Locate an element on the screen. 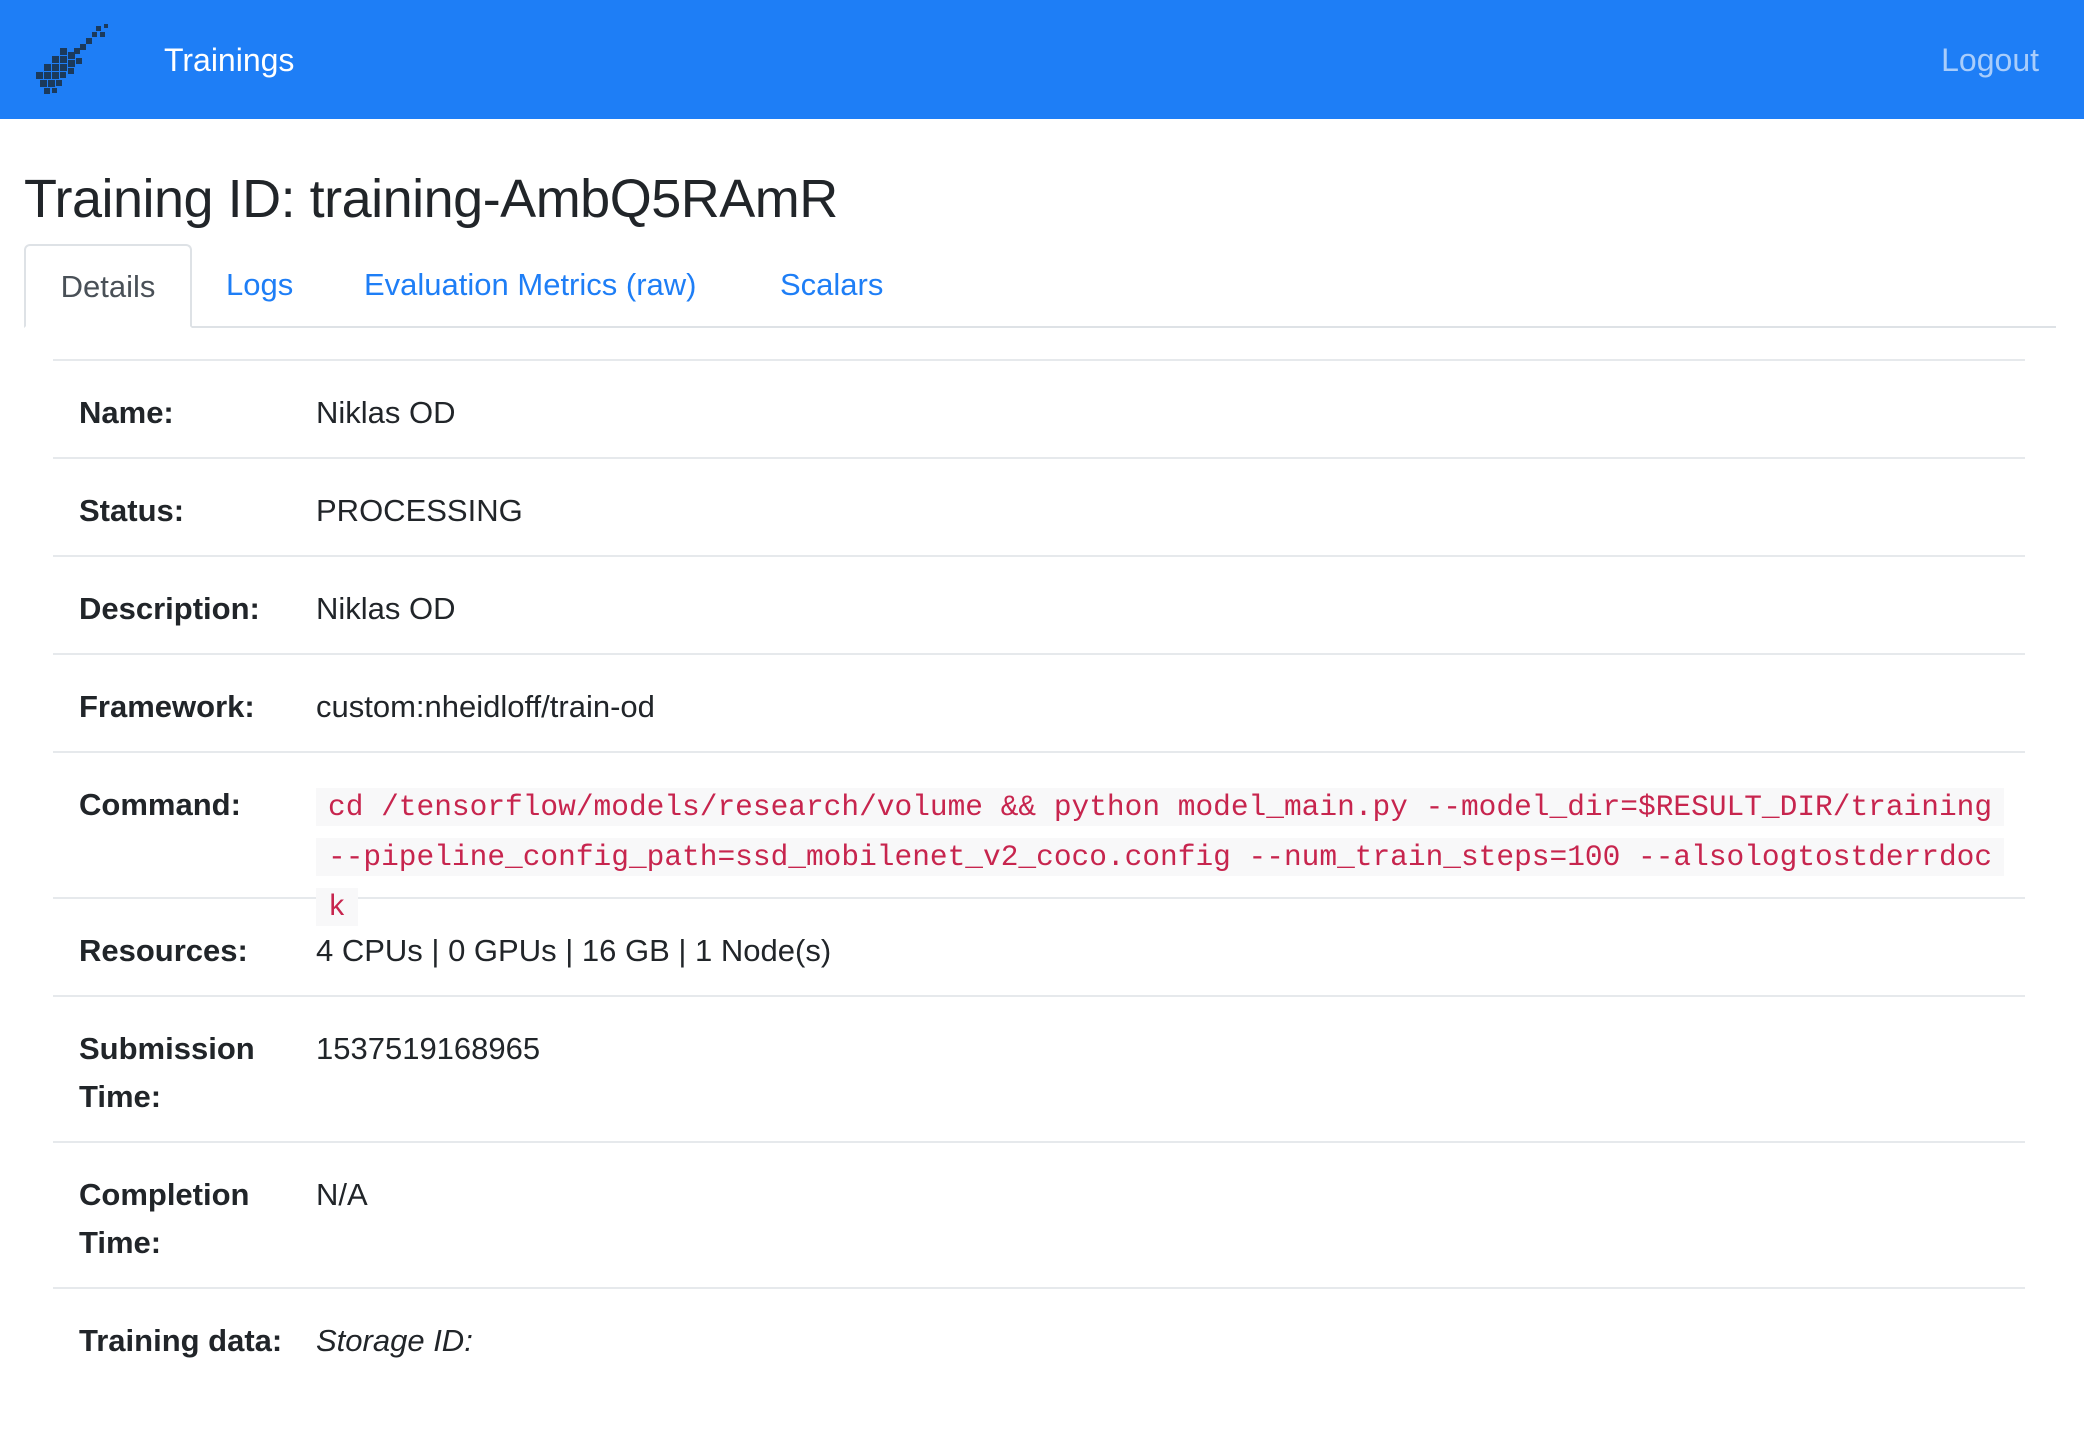 The width and height of the screenshot is (2084, 1436). tab-evaluation-metrics: Evaluation Metrics (raw) is located at coordinates (530, 285).